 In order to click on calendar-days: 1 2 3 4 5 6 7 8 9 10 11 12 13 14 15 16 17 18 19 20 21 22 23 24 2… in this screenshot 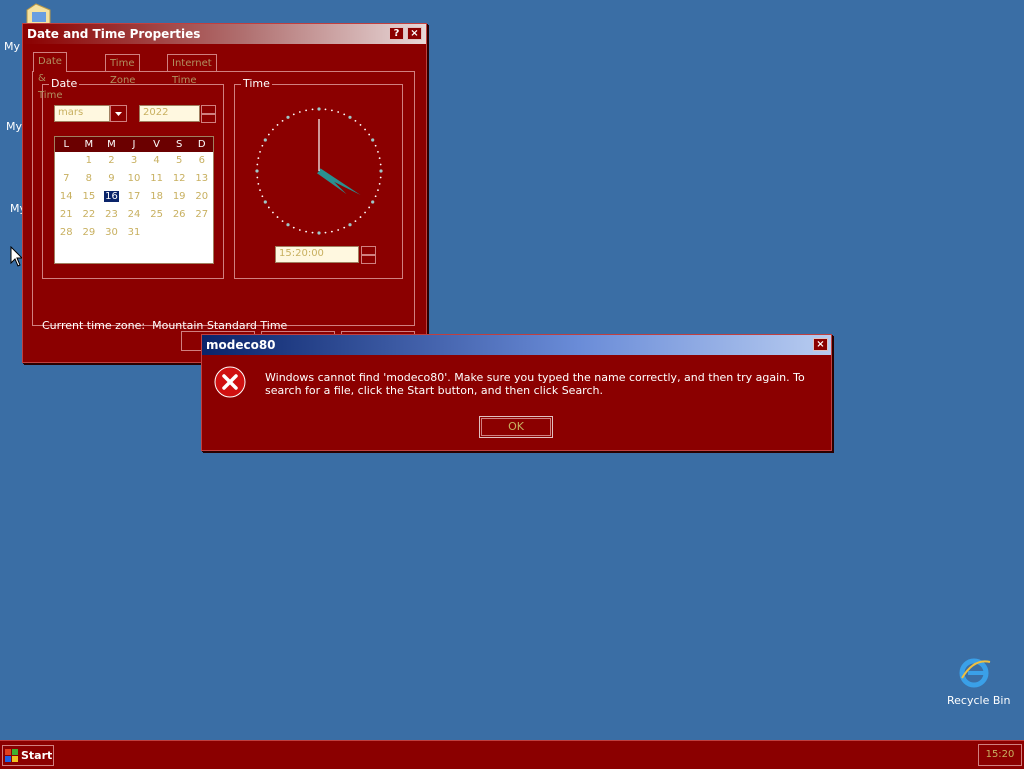, I will do `click(134, 206)`.